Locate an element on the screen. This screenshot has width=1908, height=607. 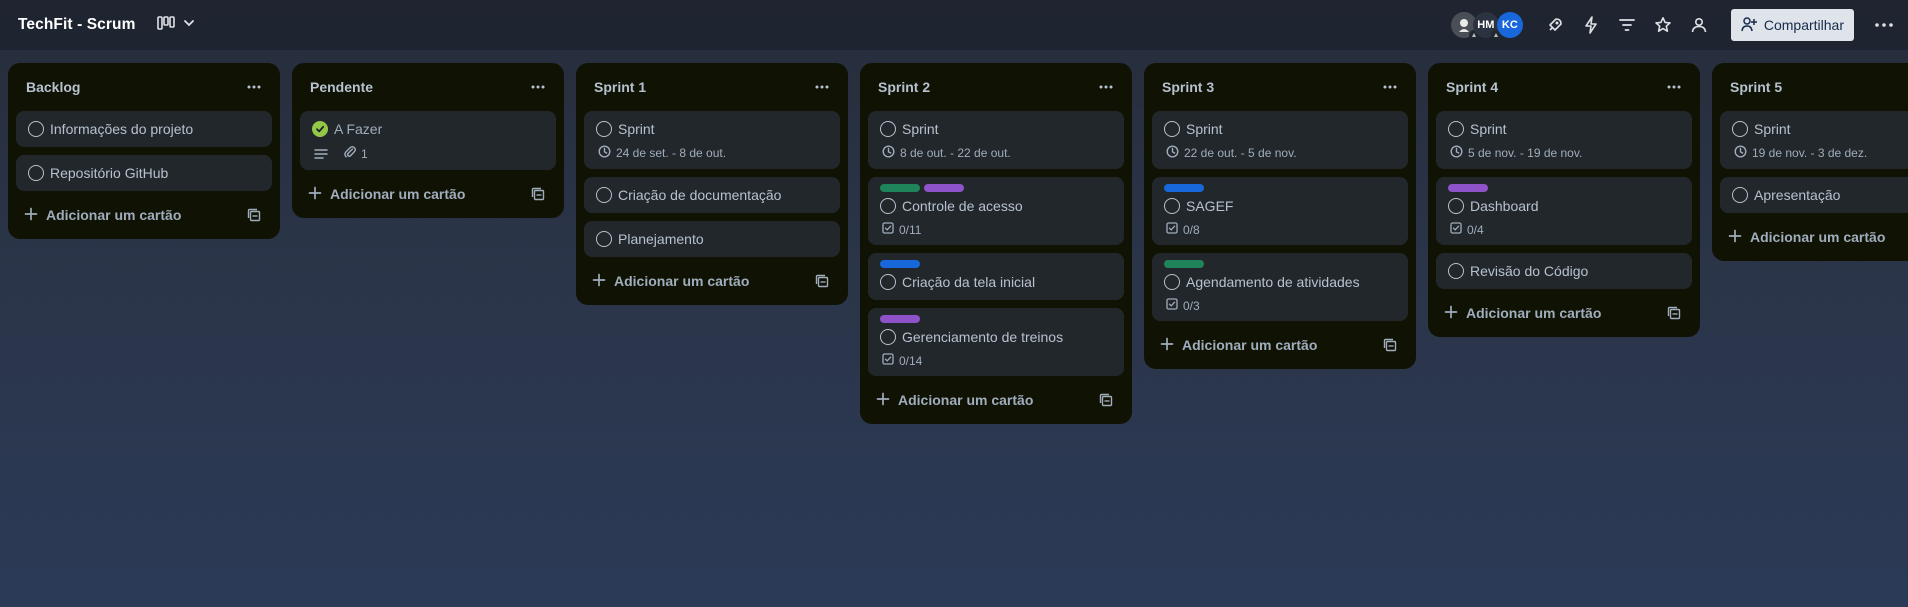
complete-check-icon is located at coordinates (320, 129).